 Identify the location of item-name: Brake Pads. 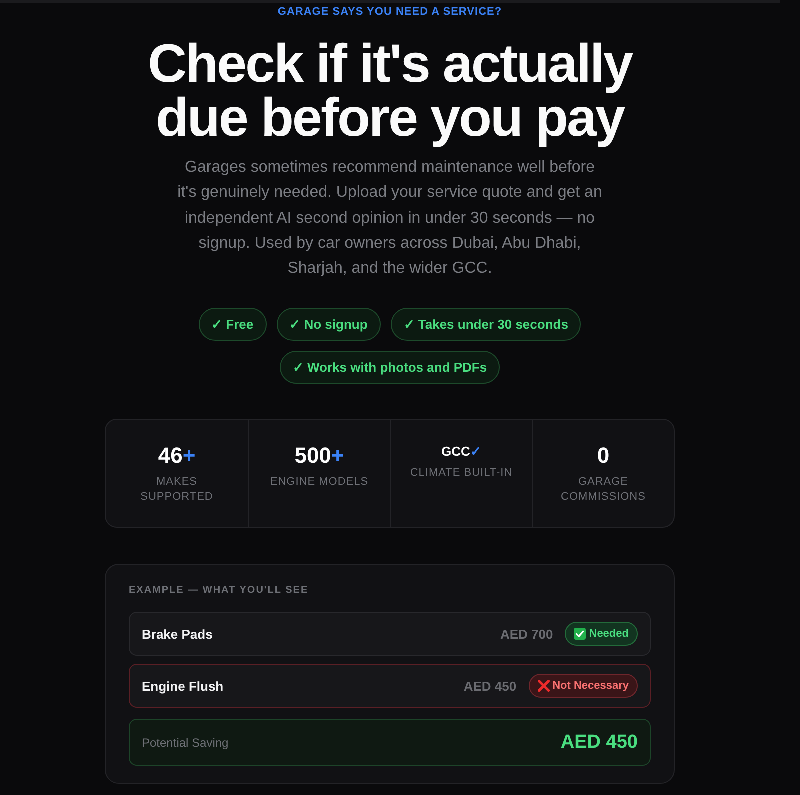
(177, 634).